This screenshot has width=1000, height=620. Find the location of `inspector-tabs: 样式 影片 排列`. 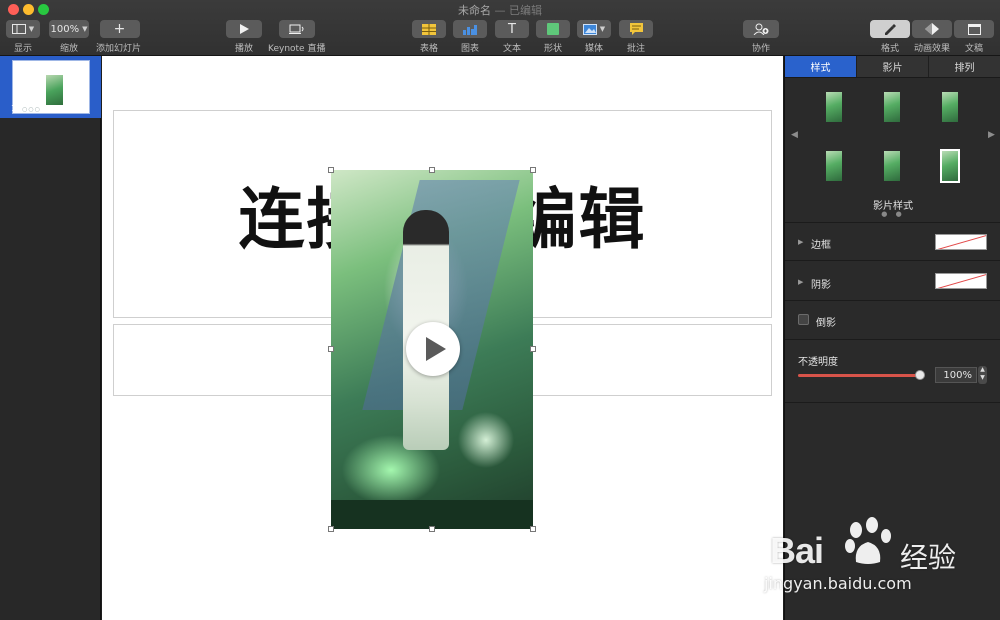

inspector-tabs: 样式 影片 排列 is located at coordinates (892, 67).